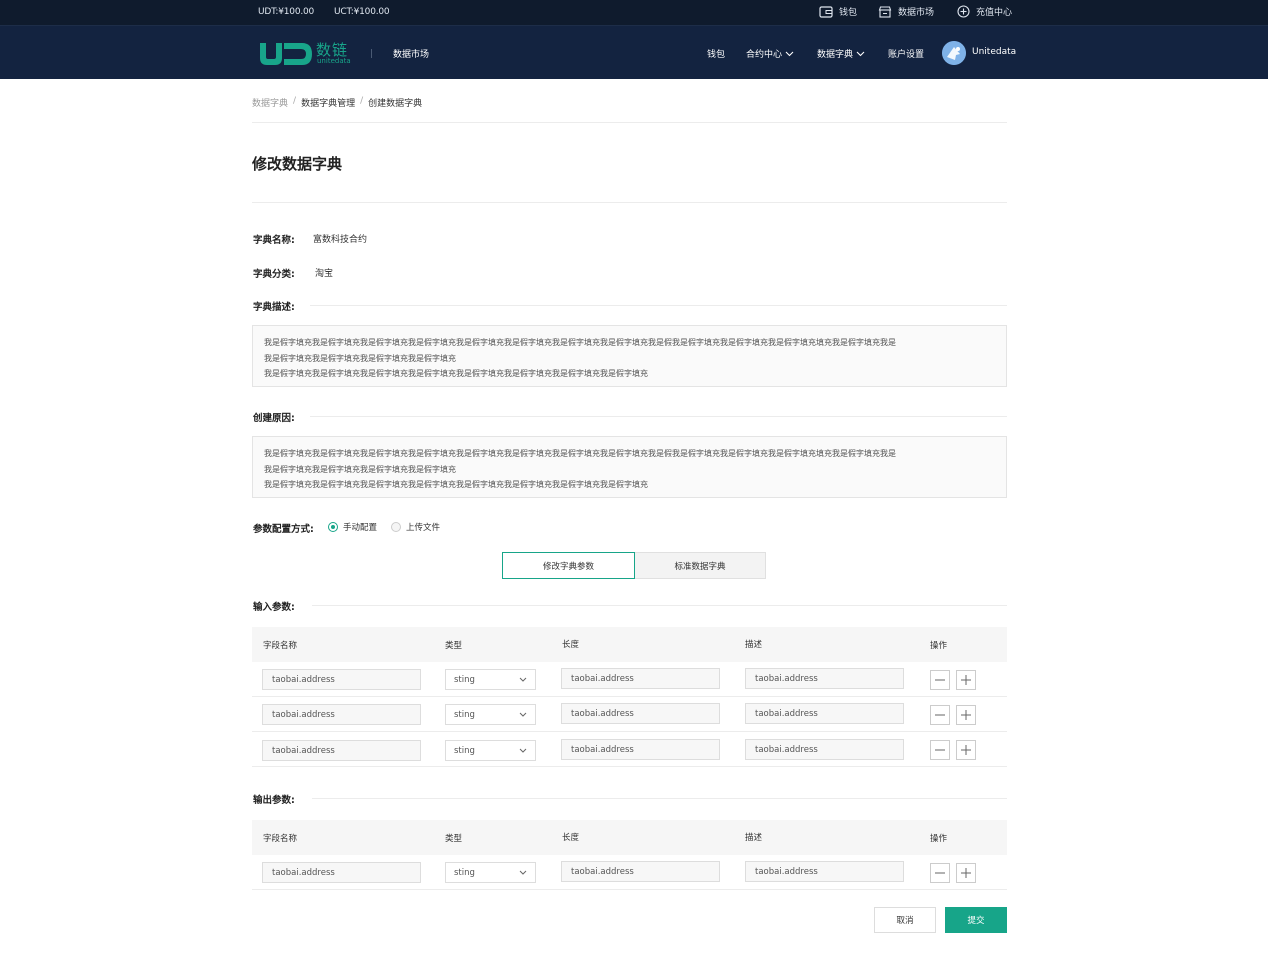 The width and height of the screenshot is (1268, 969). I want to click on recharge-icon, so click(963, 11).